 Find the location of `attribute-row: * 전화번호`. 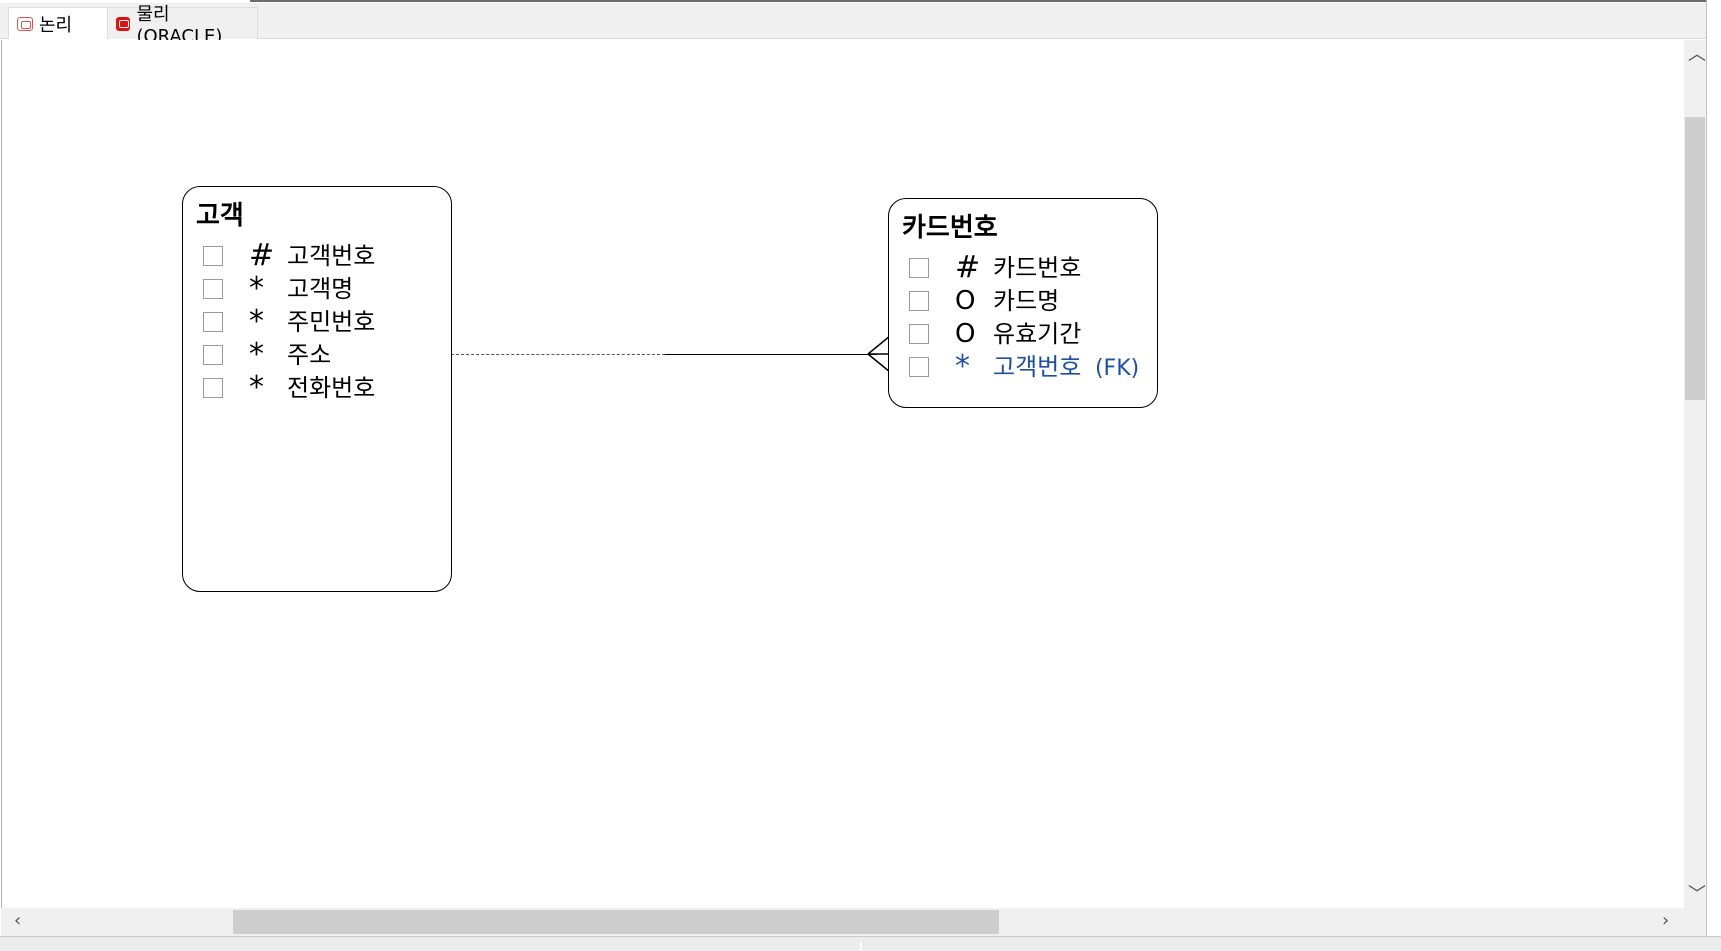

attribute-row: * 전화번호 is located at coordinates (317, 387).